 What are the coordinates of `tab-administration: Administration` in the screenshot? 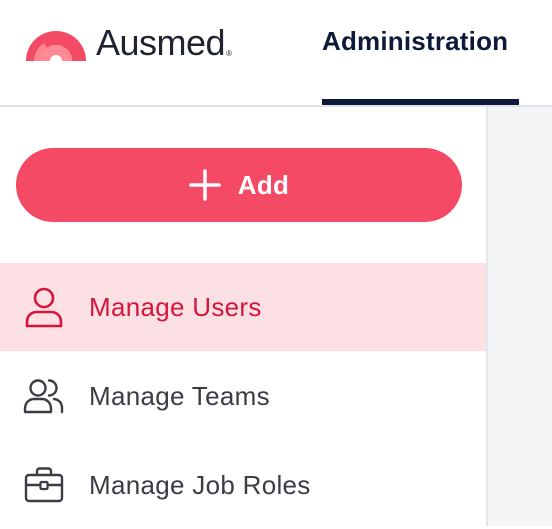 It's located at (420, 52).